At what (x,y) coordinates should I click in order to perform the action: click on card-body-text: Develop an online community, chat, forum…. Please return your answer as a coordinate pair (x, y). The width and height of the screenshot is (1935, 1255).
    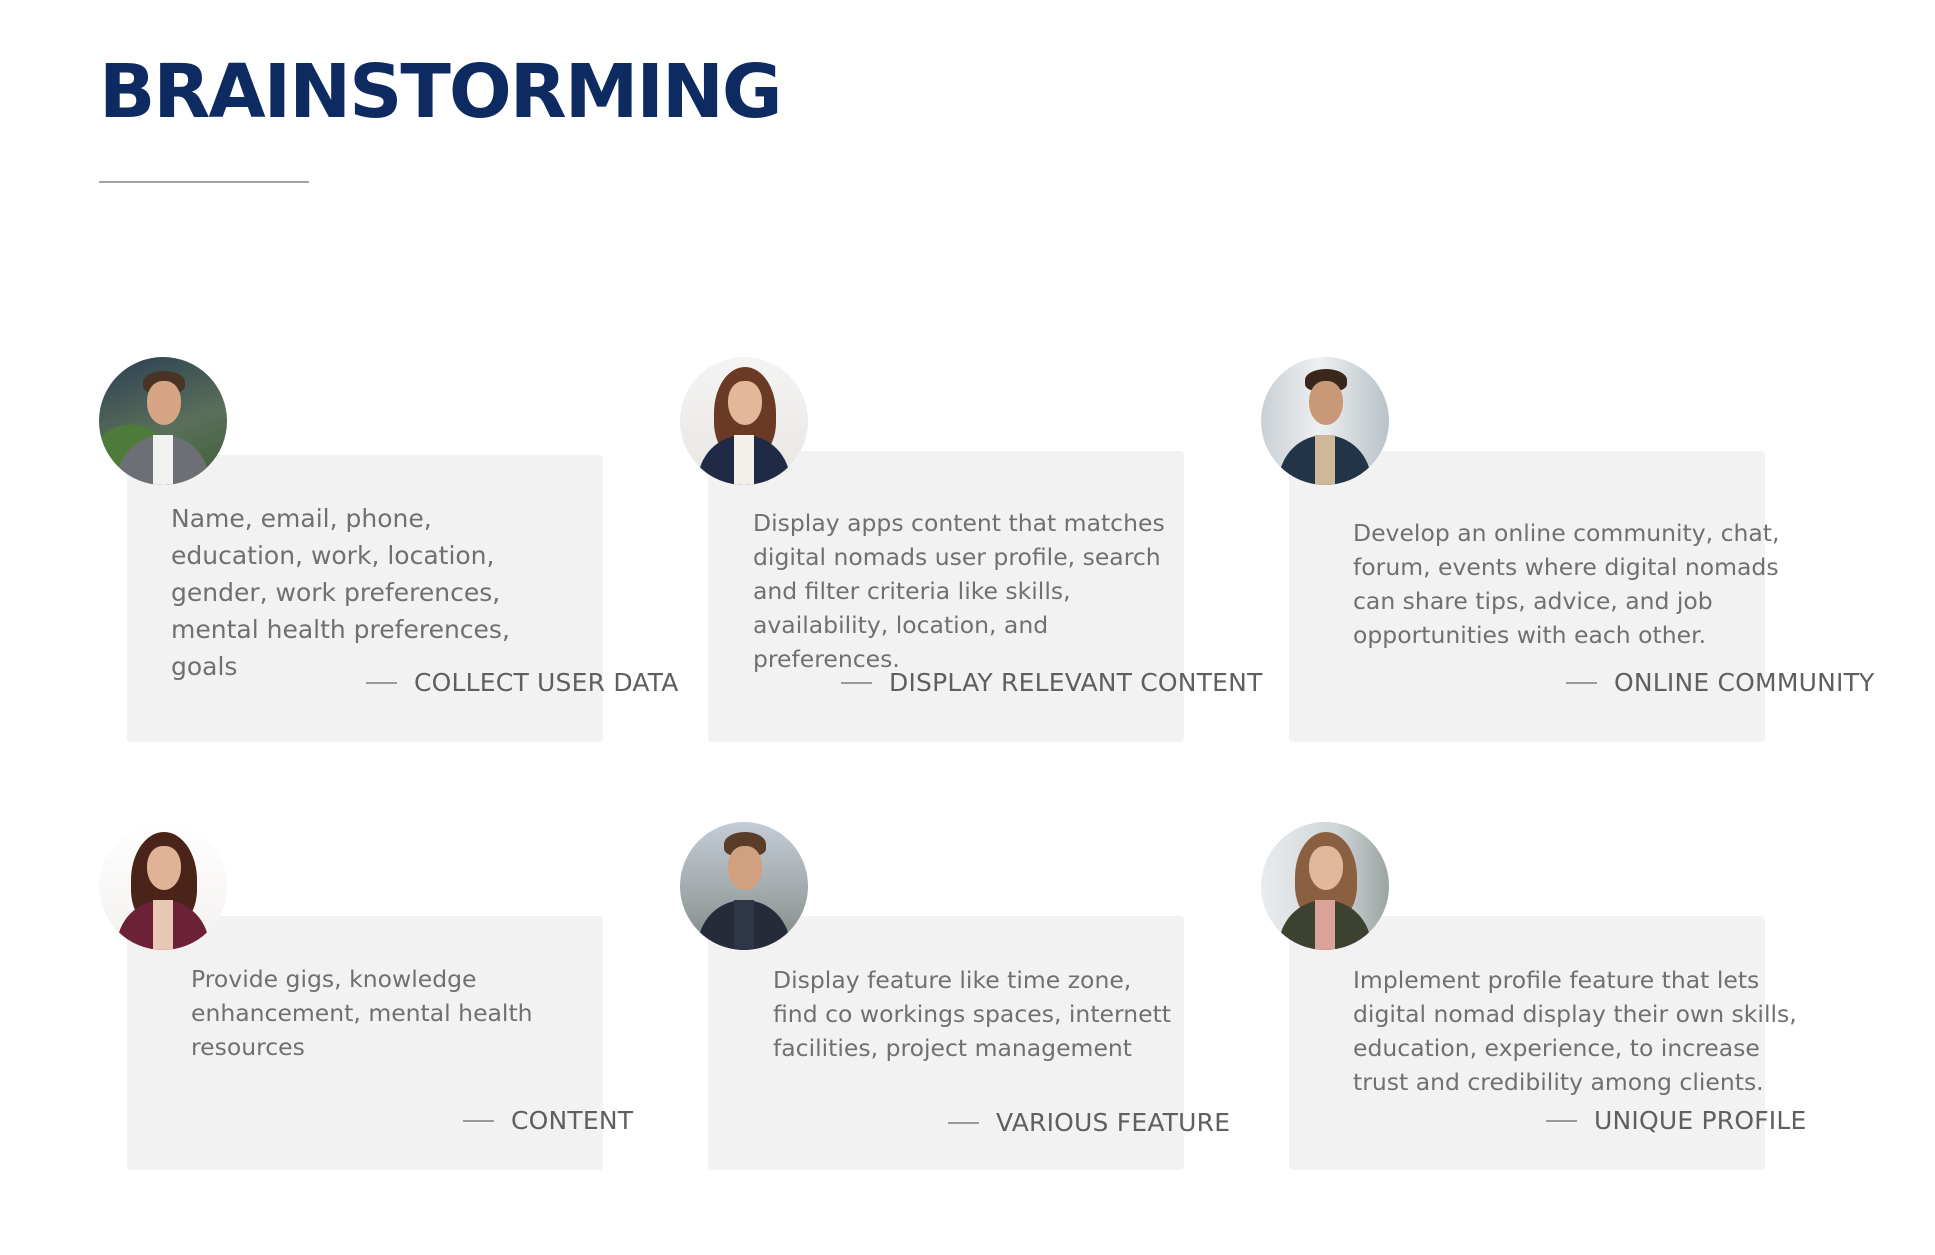
    Looking at the image, I should click on (1566, 584).